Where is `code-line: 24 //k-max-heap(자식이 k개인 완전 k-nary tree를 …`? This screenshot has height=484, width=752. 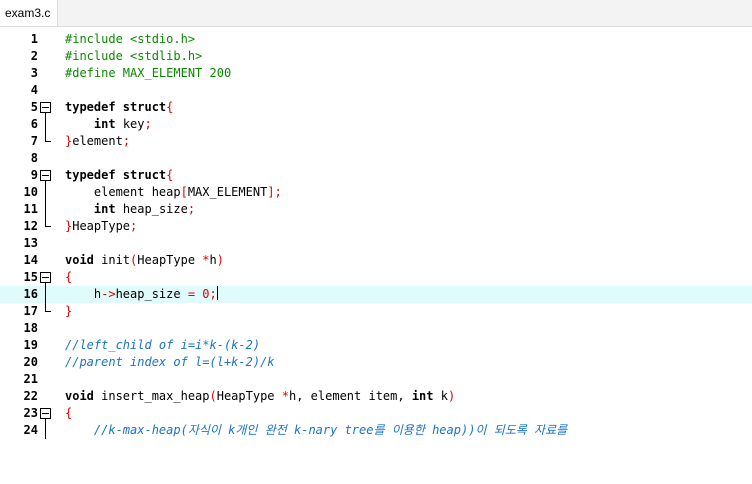 code-line: 24 //k-max-heap(자식이 k개인 완전 k-nary tree를 … is located at coordinates (376, 430).